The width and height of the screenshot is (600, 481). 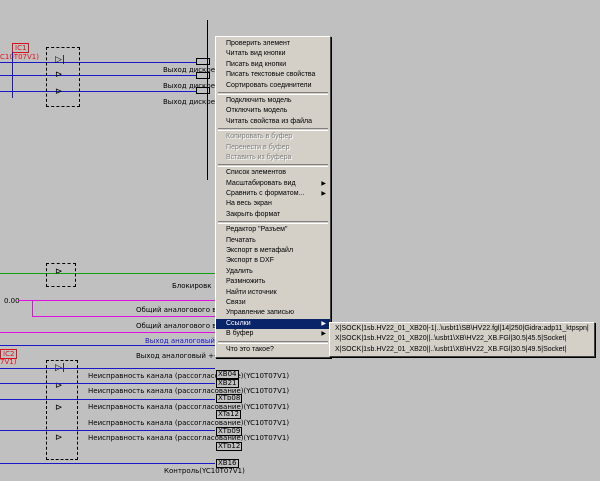 I want to click on menu-label: В буфер, so click(x=240, y=334).